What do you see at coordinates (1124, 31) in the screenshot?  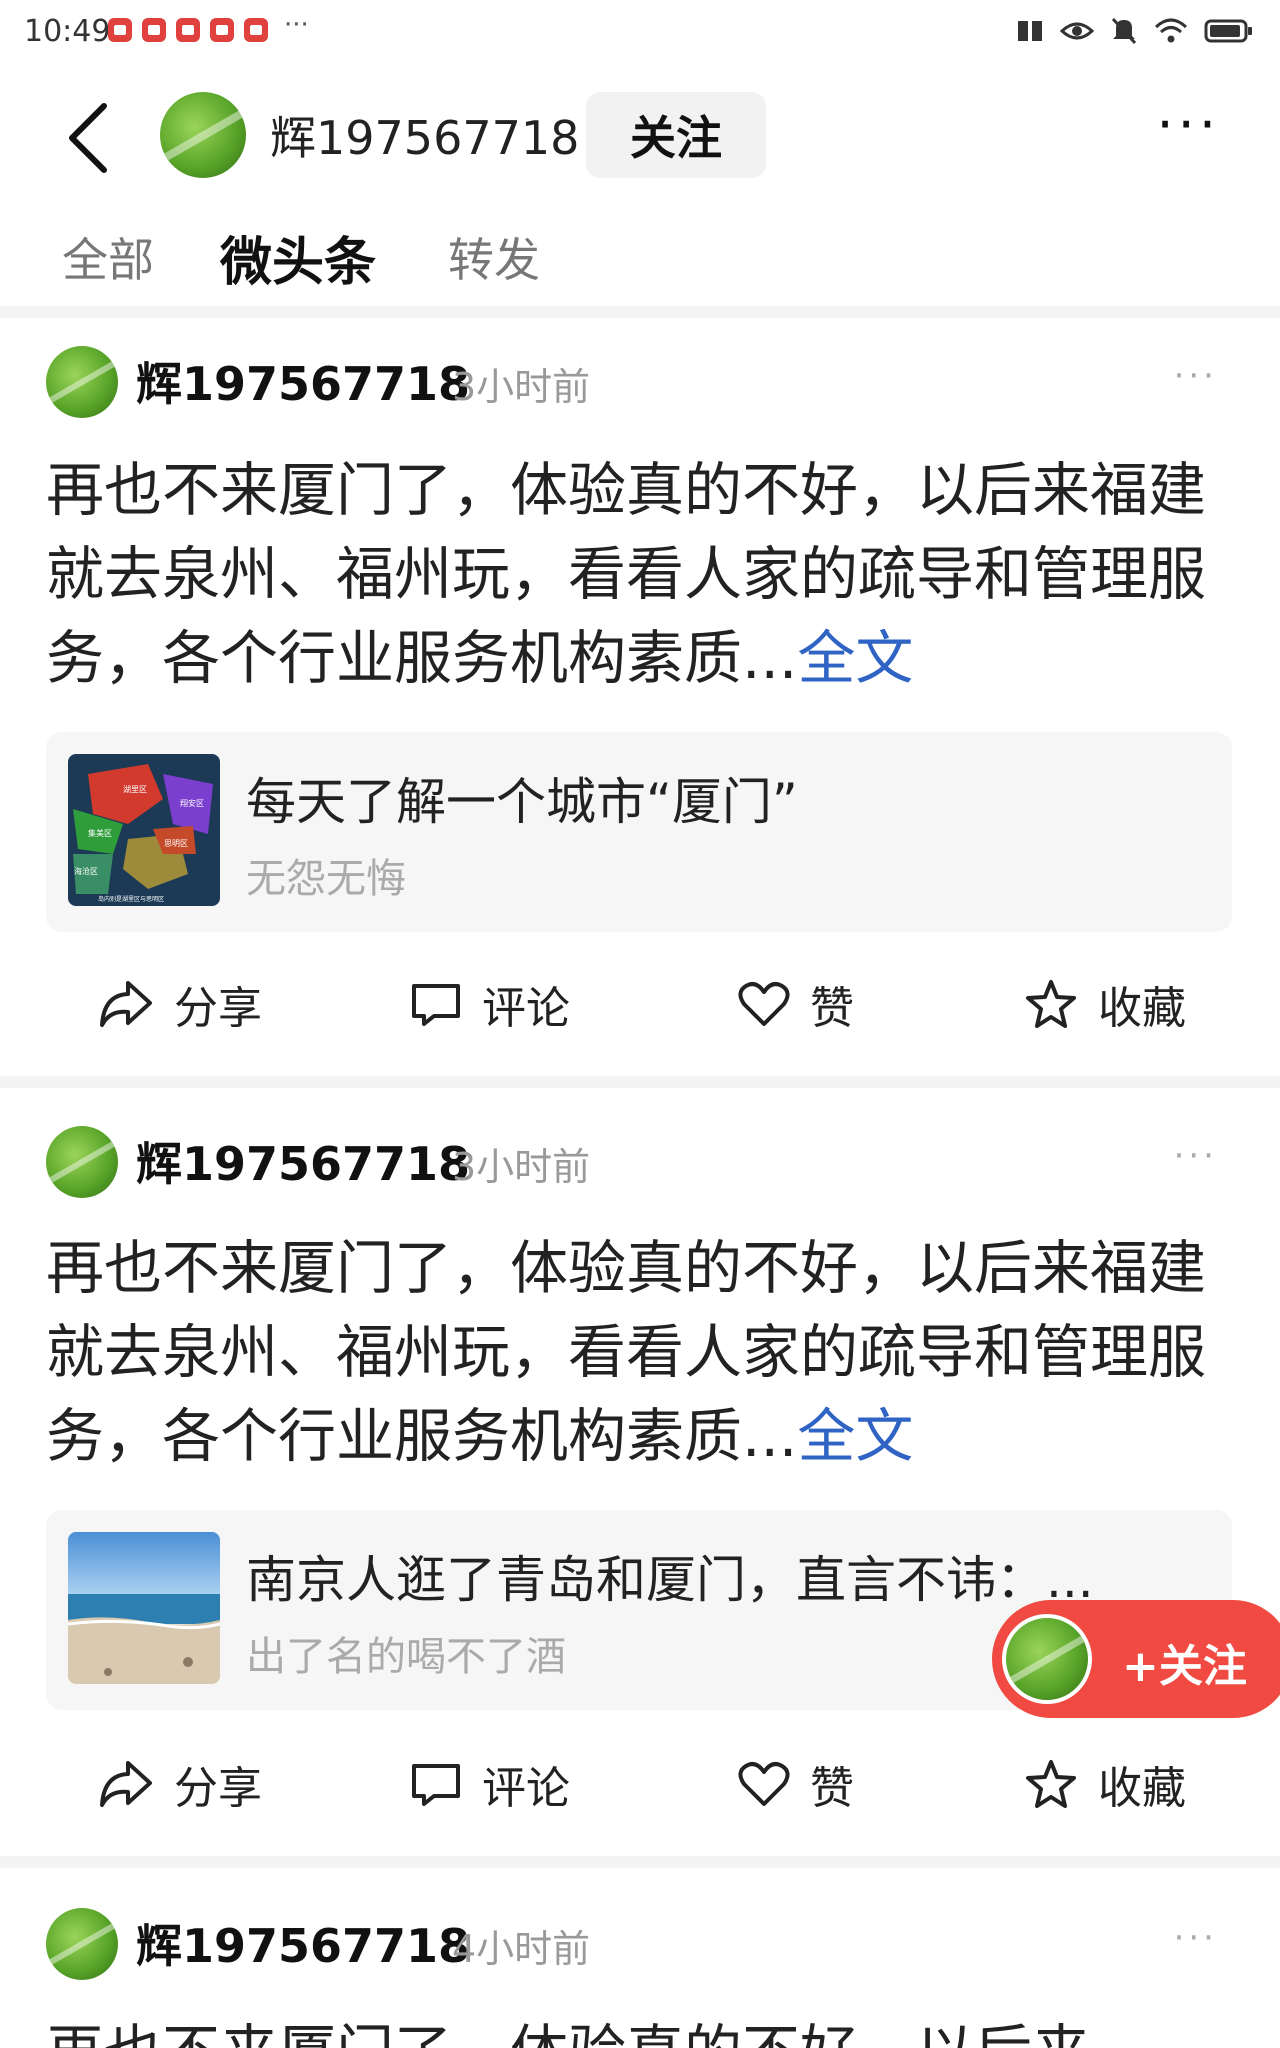 I see `mute-icon` at bounding box center [1124, 31].